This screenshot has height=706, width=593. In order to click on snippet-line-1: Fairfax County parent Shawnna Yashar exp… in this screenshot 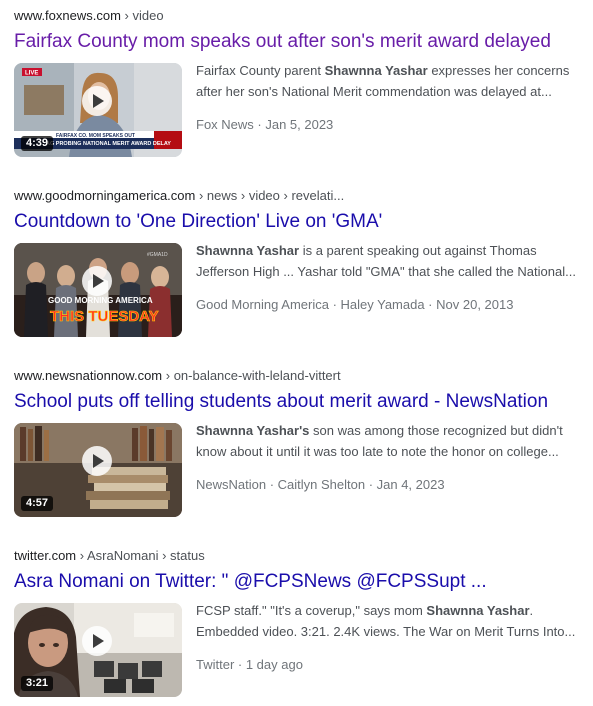, I will do `click(383, 70)`.